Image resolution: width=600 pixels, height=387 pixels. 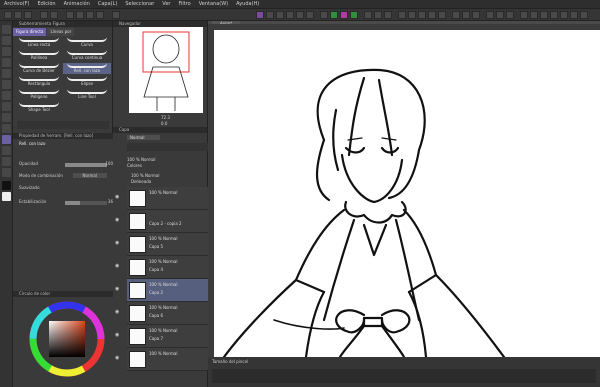 What do you see at coordinates (65, 189) in the screenshot?
I see `prop-antialias: Suavizado` at bounding box center [65, 189].